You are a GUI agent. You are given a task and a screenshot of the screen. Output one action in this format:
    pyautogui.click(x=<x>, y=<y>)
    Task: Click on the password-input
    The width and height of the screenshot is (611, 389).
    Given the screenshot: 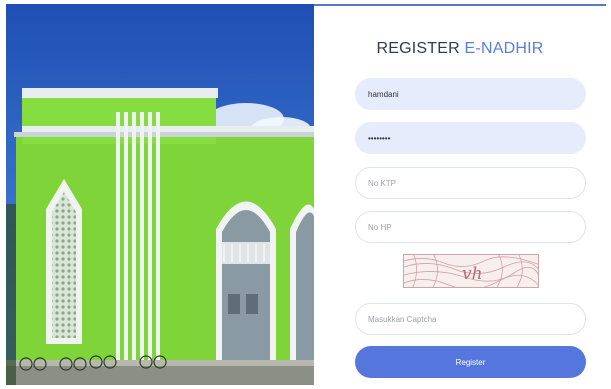 What is the action you would take?
    pyautogui.click(x=470, y=138)
    